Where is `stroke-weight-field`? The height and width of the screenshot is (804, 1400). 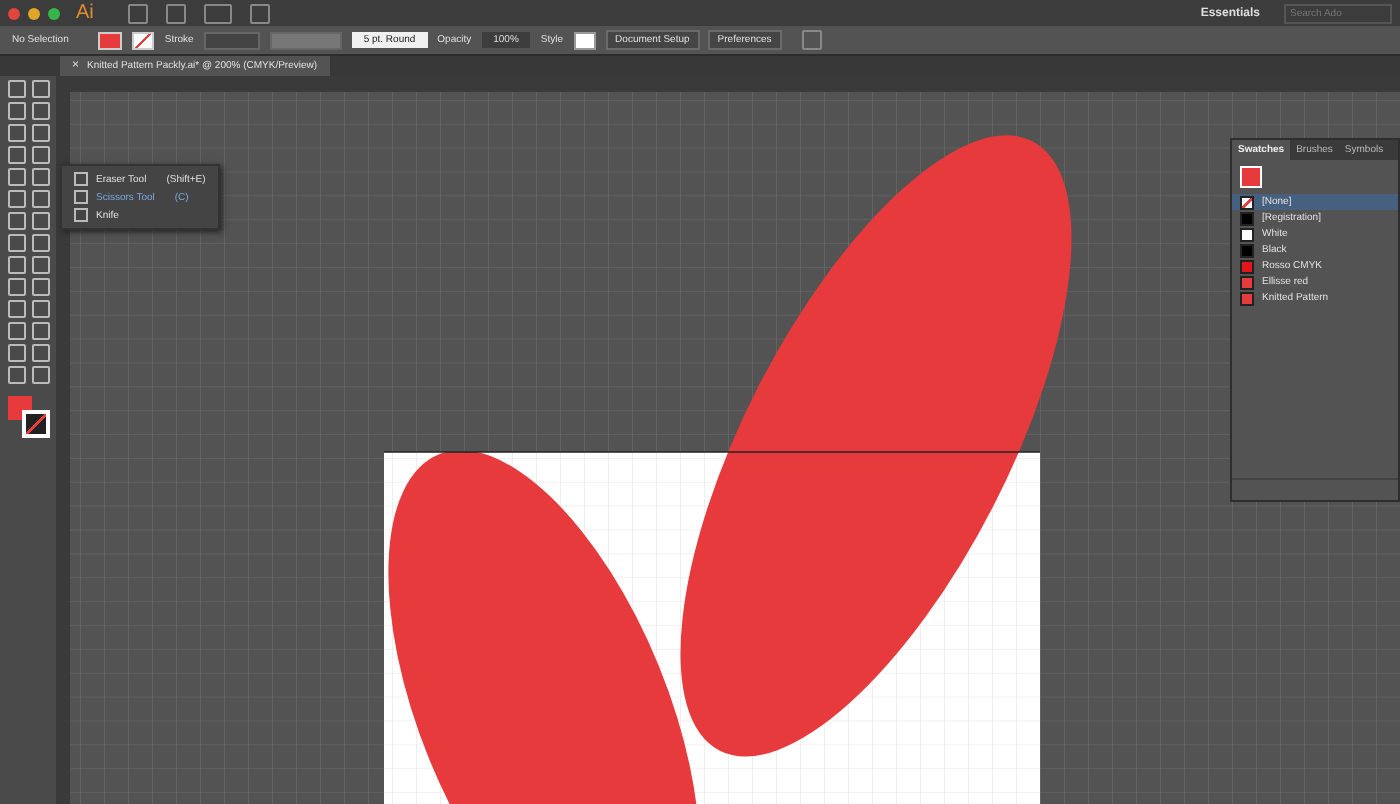 stroke-weight-field is located at coordinates (231, 40).